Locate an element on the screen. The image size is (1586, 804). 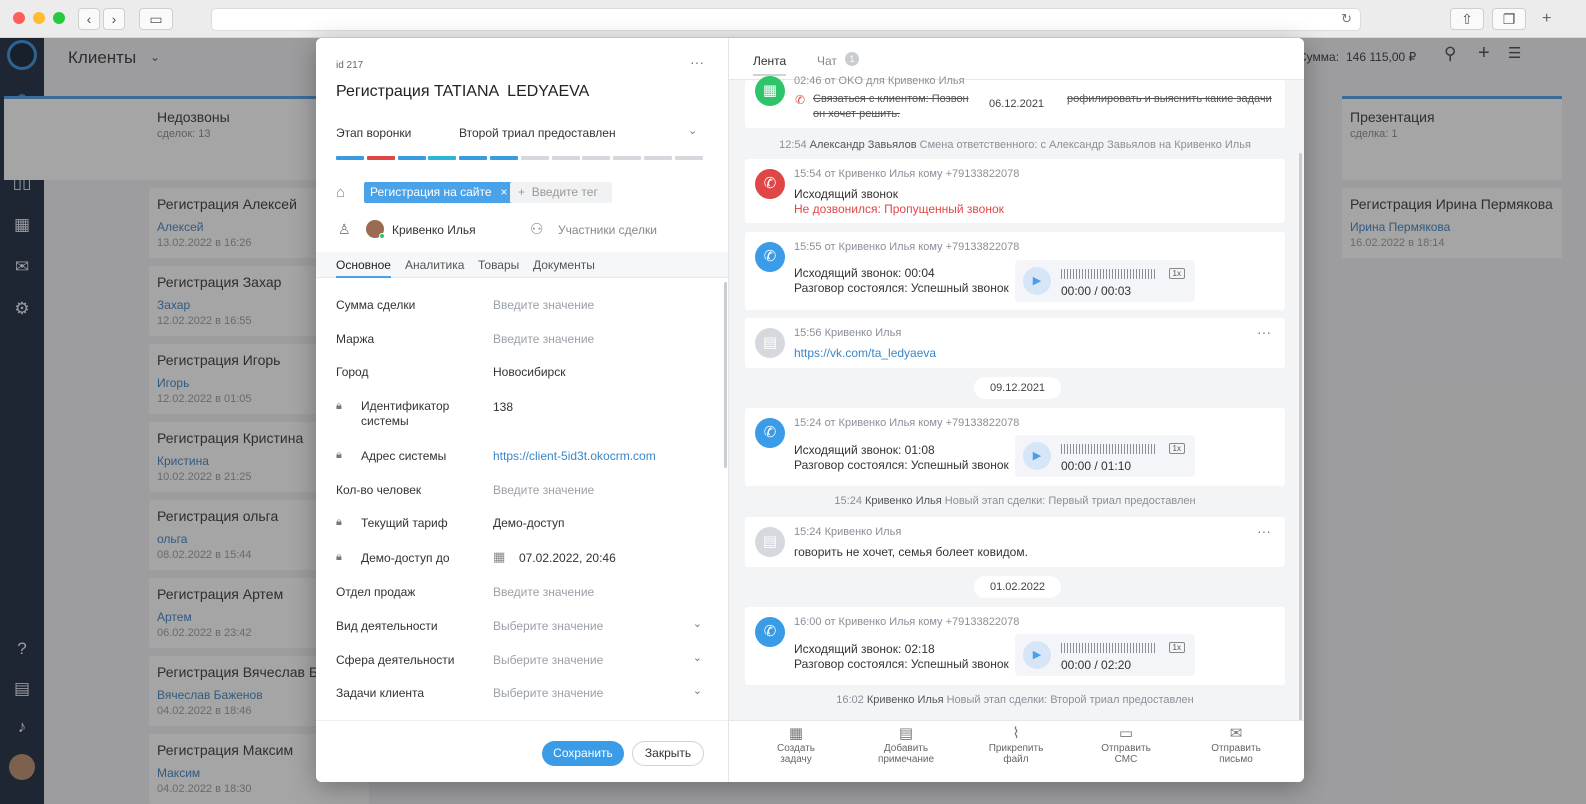
minimize-window-button is located at coordinates (39, 18).